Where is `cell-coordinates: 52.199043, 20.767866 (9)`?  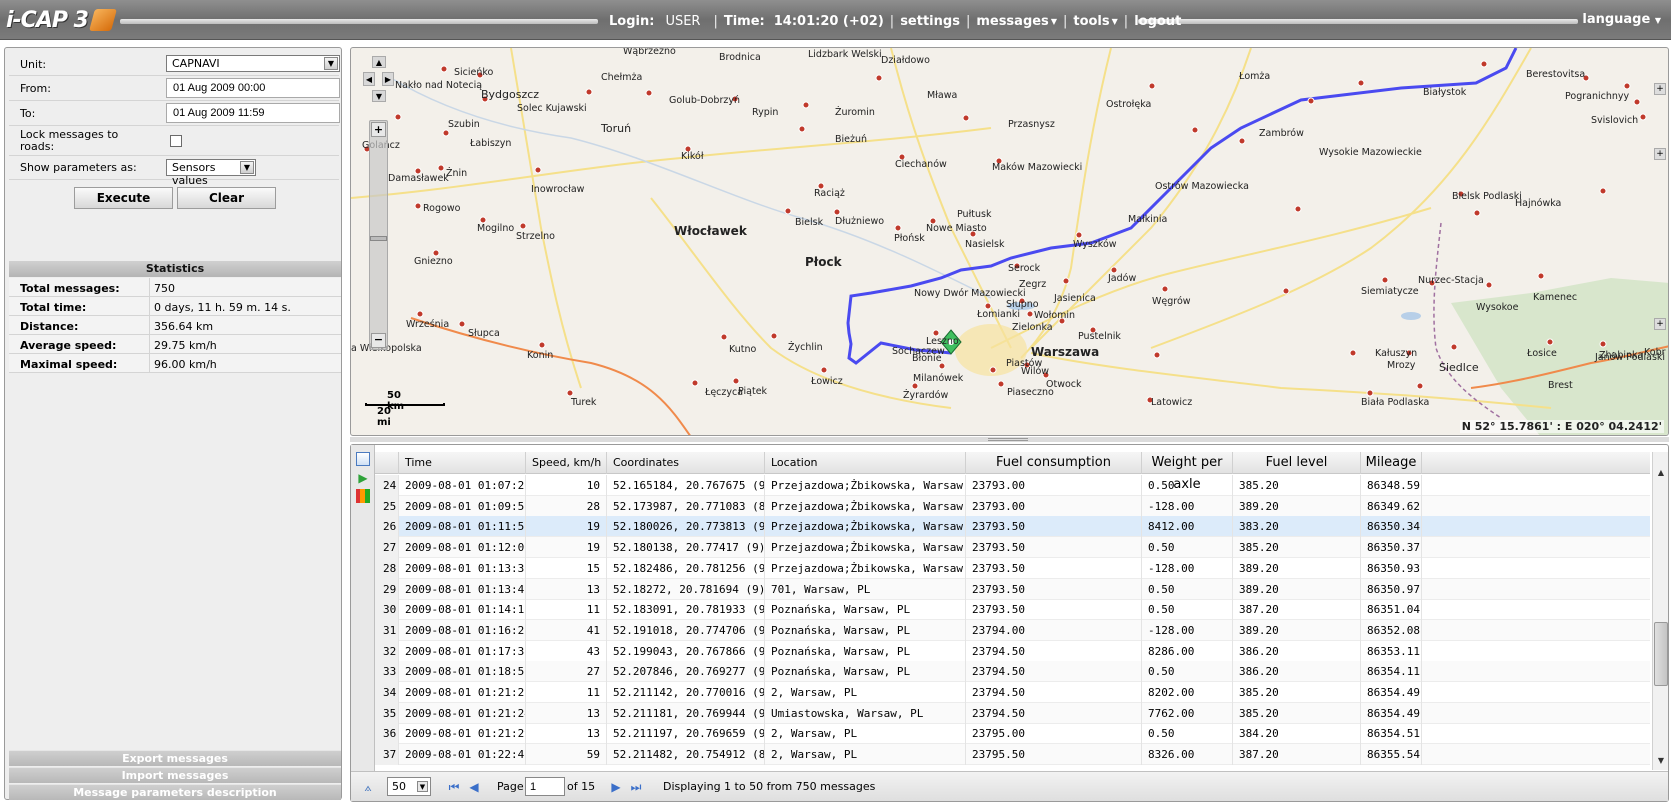 cell-coordinates: 52.199043, 20.767866 (9) is located at coordinates (686, 651).